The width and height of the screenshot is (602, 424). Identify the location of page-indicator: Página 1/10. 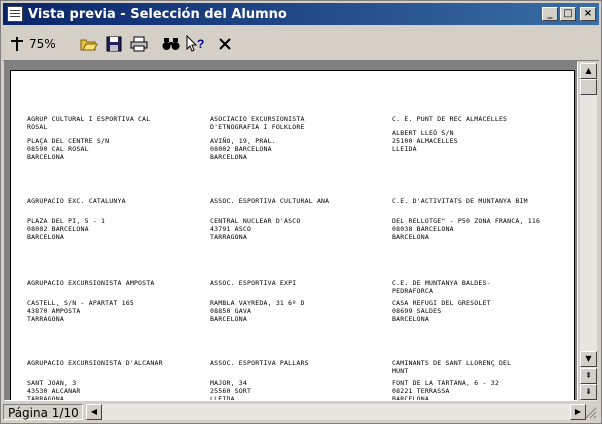
(43, 412).